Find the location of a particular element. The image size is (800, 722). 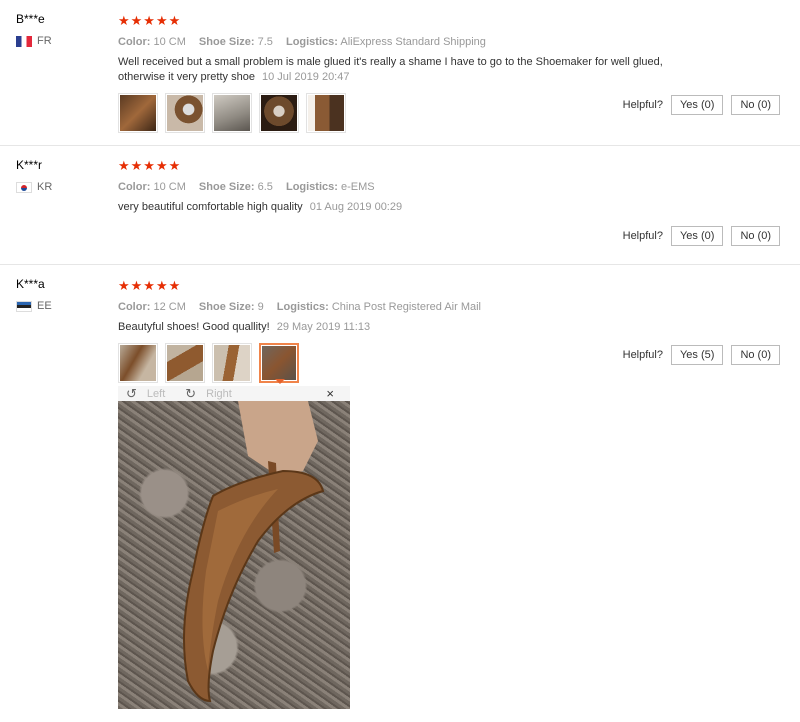

reviewer-name: K***a is located at coordinates (30, 284).